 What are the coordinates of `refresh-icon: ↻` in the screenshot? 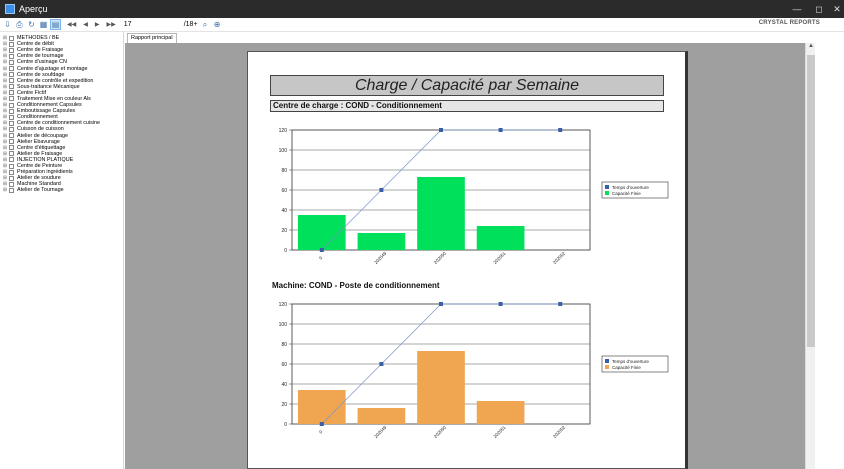 It's located at (31, 24).